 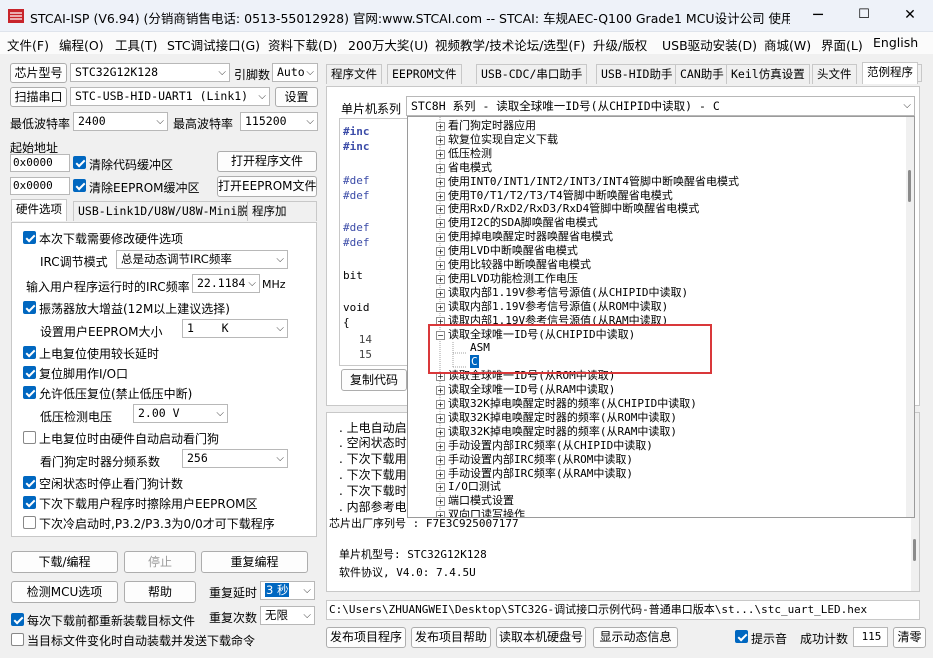 I want to click on tab-usb-cdc-serial: USB-CDC/串口助手, so click(x=532, y=74).